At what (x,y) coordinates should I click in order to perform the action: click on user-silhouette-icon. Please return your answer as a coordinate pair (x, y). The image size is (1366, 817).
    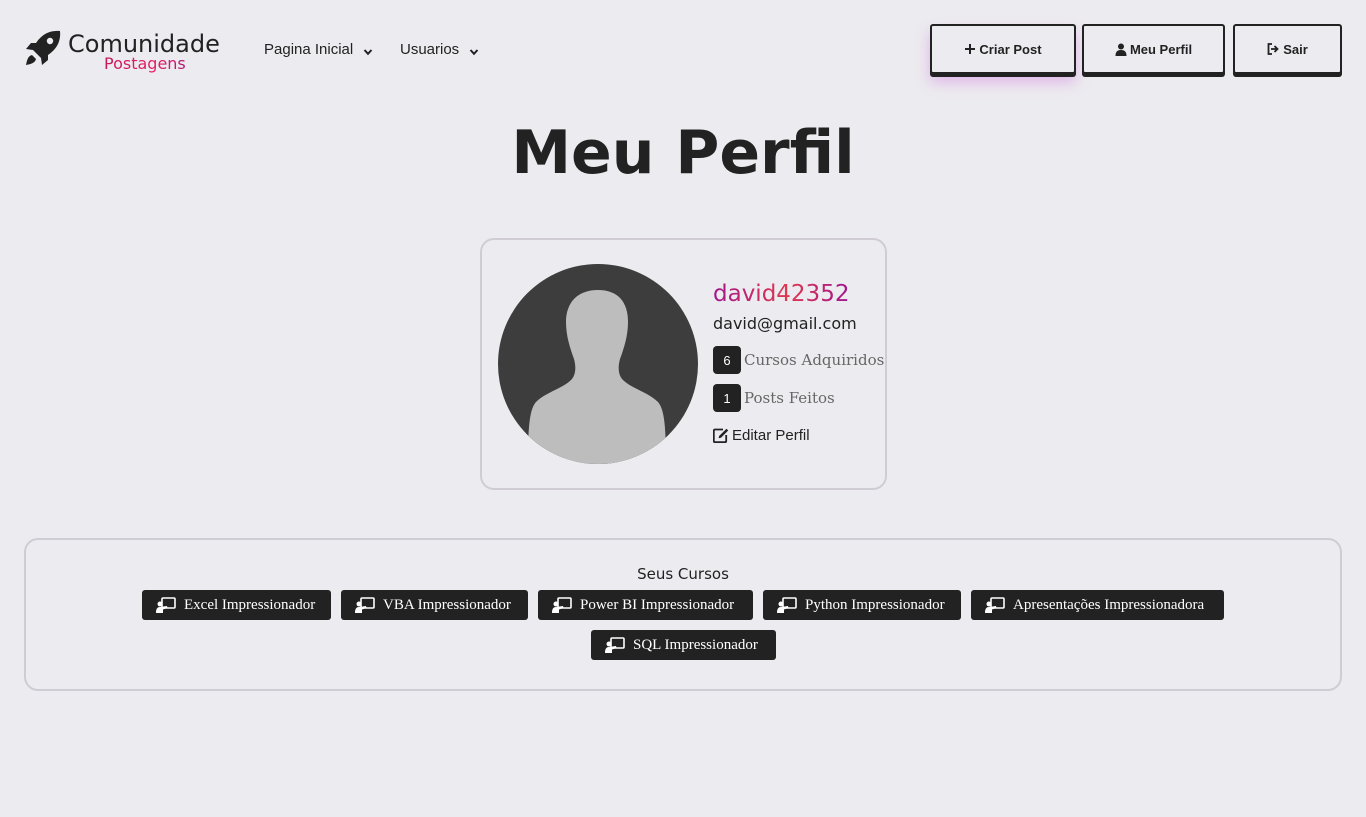
    Looking at the image, I should click on (597, 377).